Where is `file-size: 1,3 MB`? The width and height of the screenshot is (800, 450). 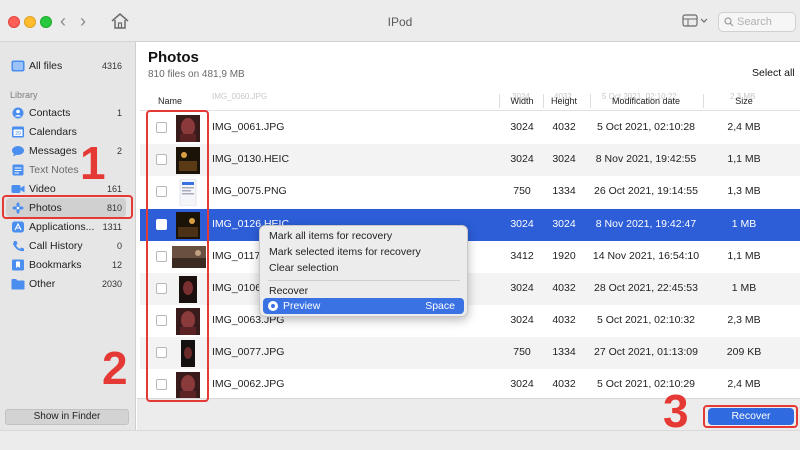
file-size: 1,3 MB is located at coordinates (744, 191).